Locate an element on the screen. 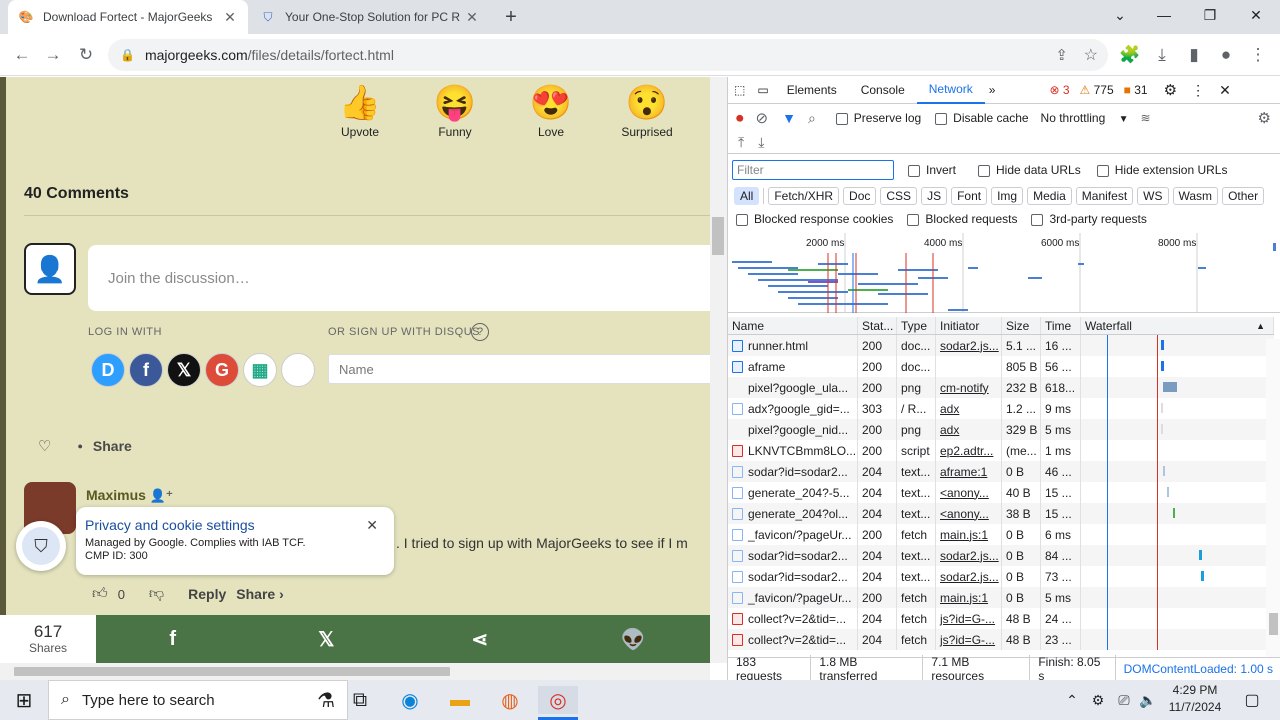  extensions-puzzle-icon: 🧩 is located at coordinates (1130, 55).